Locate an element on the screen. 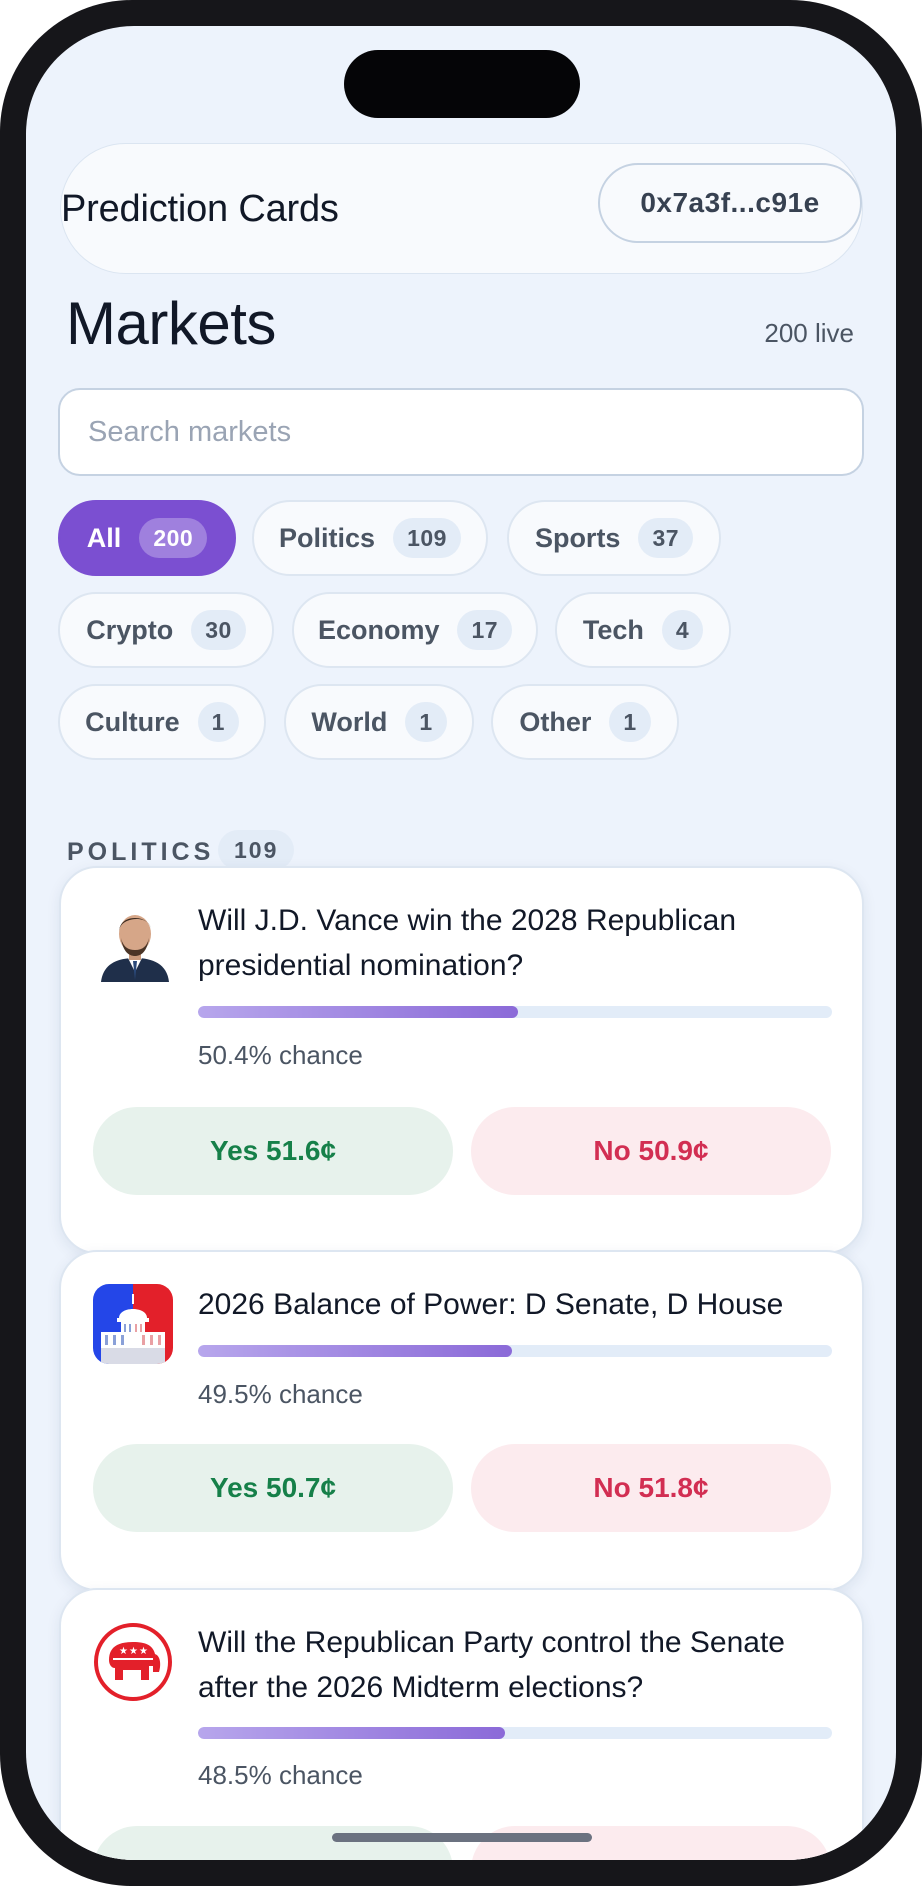  republican-elephant-icon: ★ ★ ★ is located at coordinates (133, 1662).